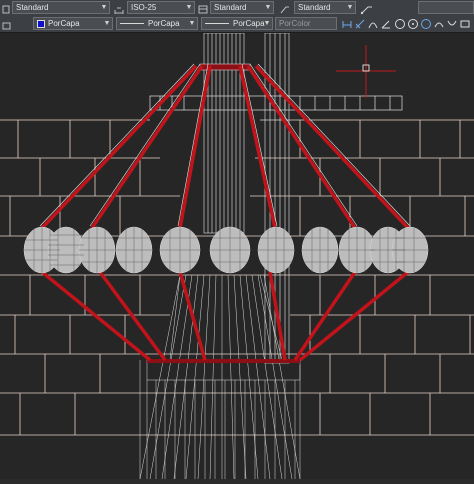 The image size is (474, 484). I want to click on plotstyle-dropdown: PorColor, so click(306, 23).